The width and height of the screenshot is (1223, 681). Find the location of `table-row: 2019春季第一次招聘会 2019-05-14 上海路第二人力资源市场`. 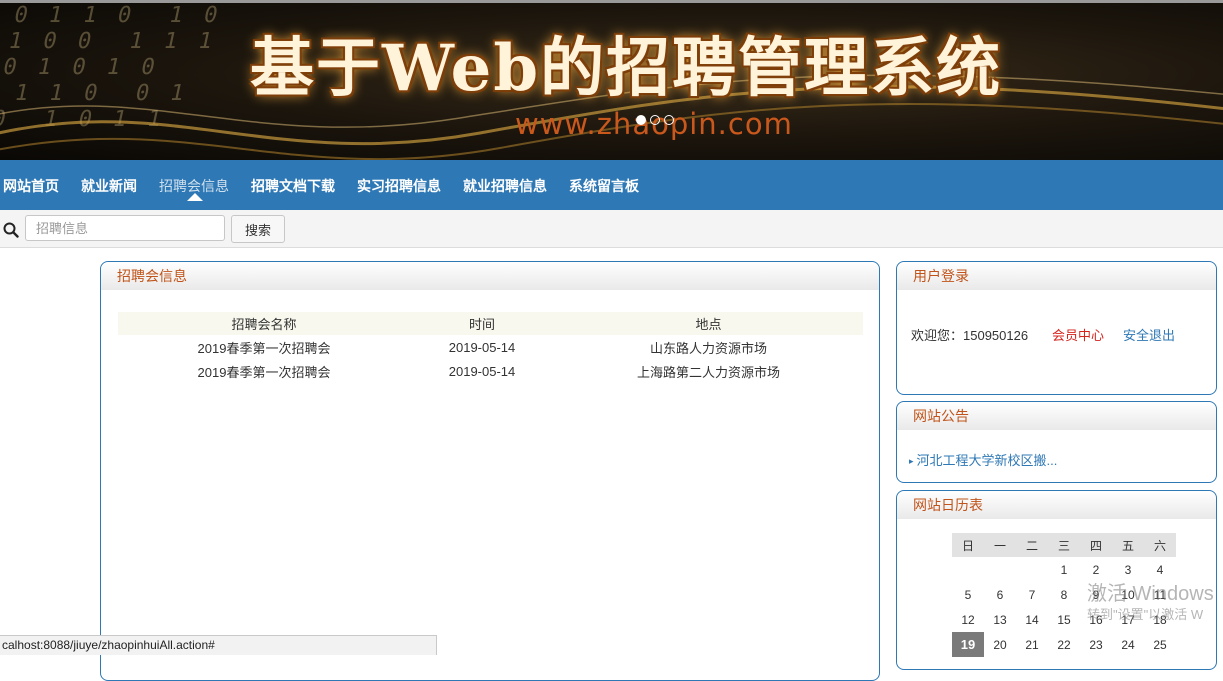

table-row: 2019春季第一次招聘会 2019-05-14 上海路第二人力资源市场 is located at coordinates (490, 371).